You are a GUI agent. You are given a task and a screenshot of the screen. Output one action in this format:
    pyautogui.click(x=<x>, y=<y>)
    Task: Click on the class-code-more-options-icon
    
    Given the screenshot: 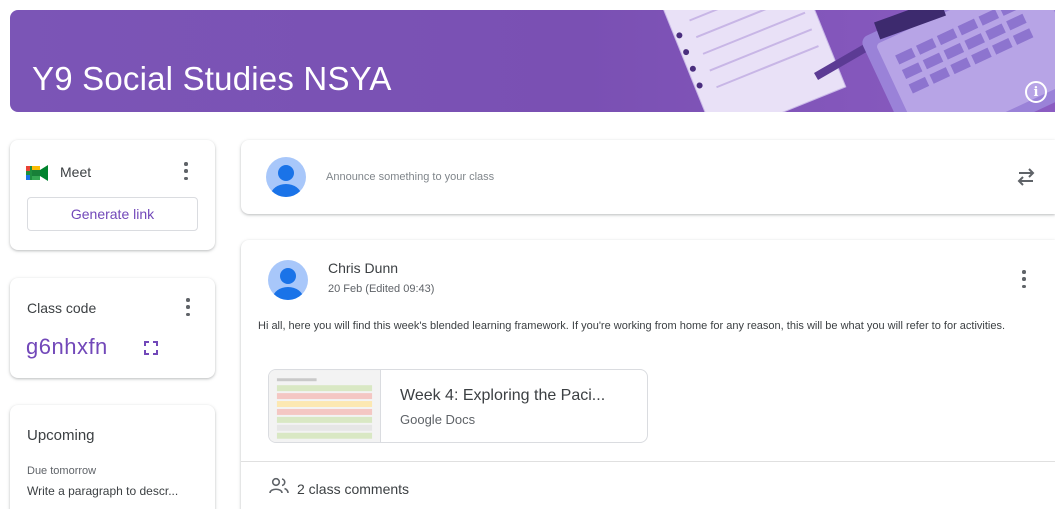 What is the action you would take?
    pyautogui.click(x=188, y=307)
    